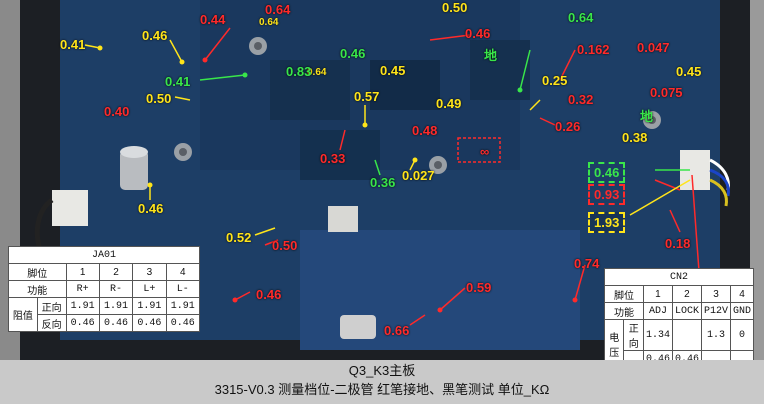 This screenshot has height=404, width=764. I want to click on measurement-label: 0.075, so click(666, 92).